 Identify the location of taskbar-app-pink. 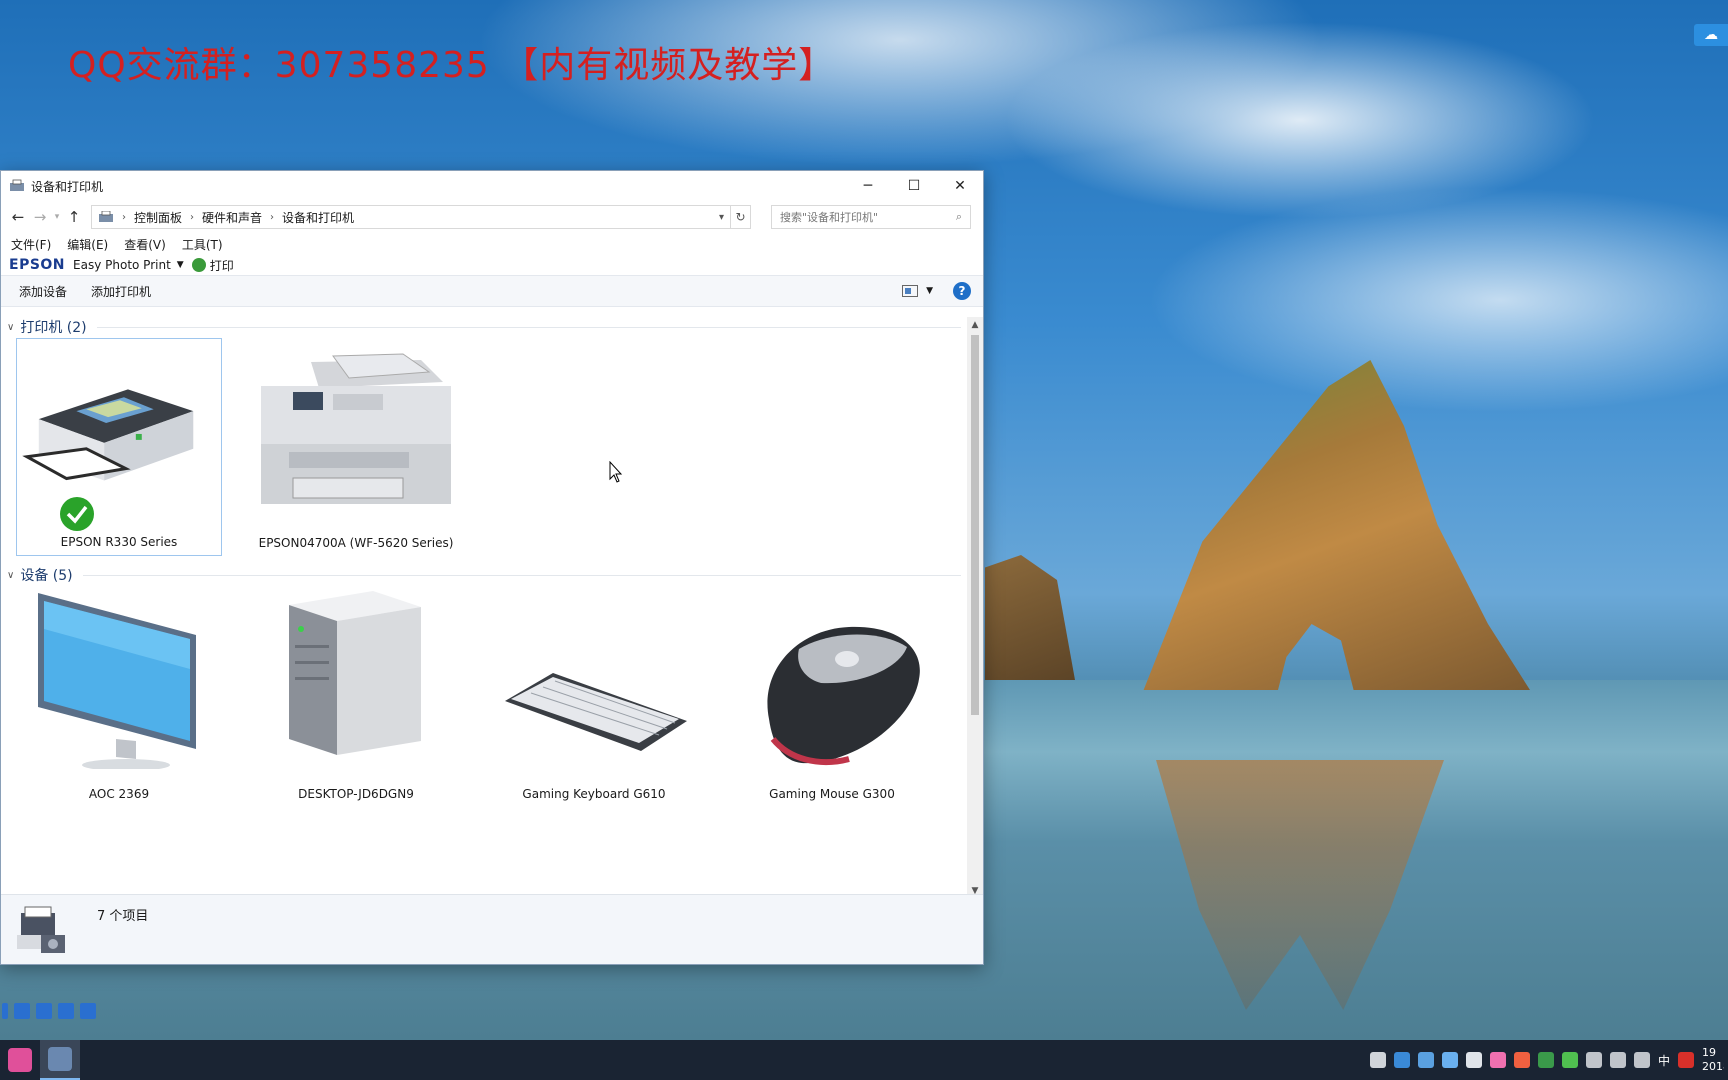
(20, 1060).